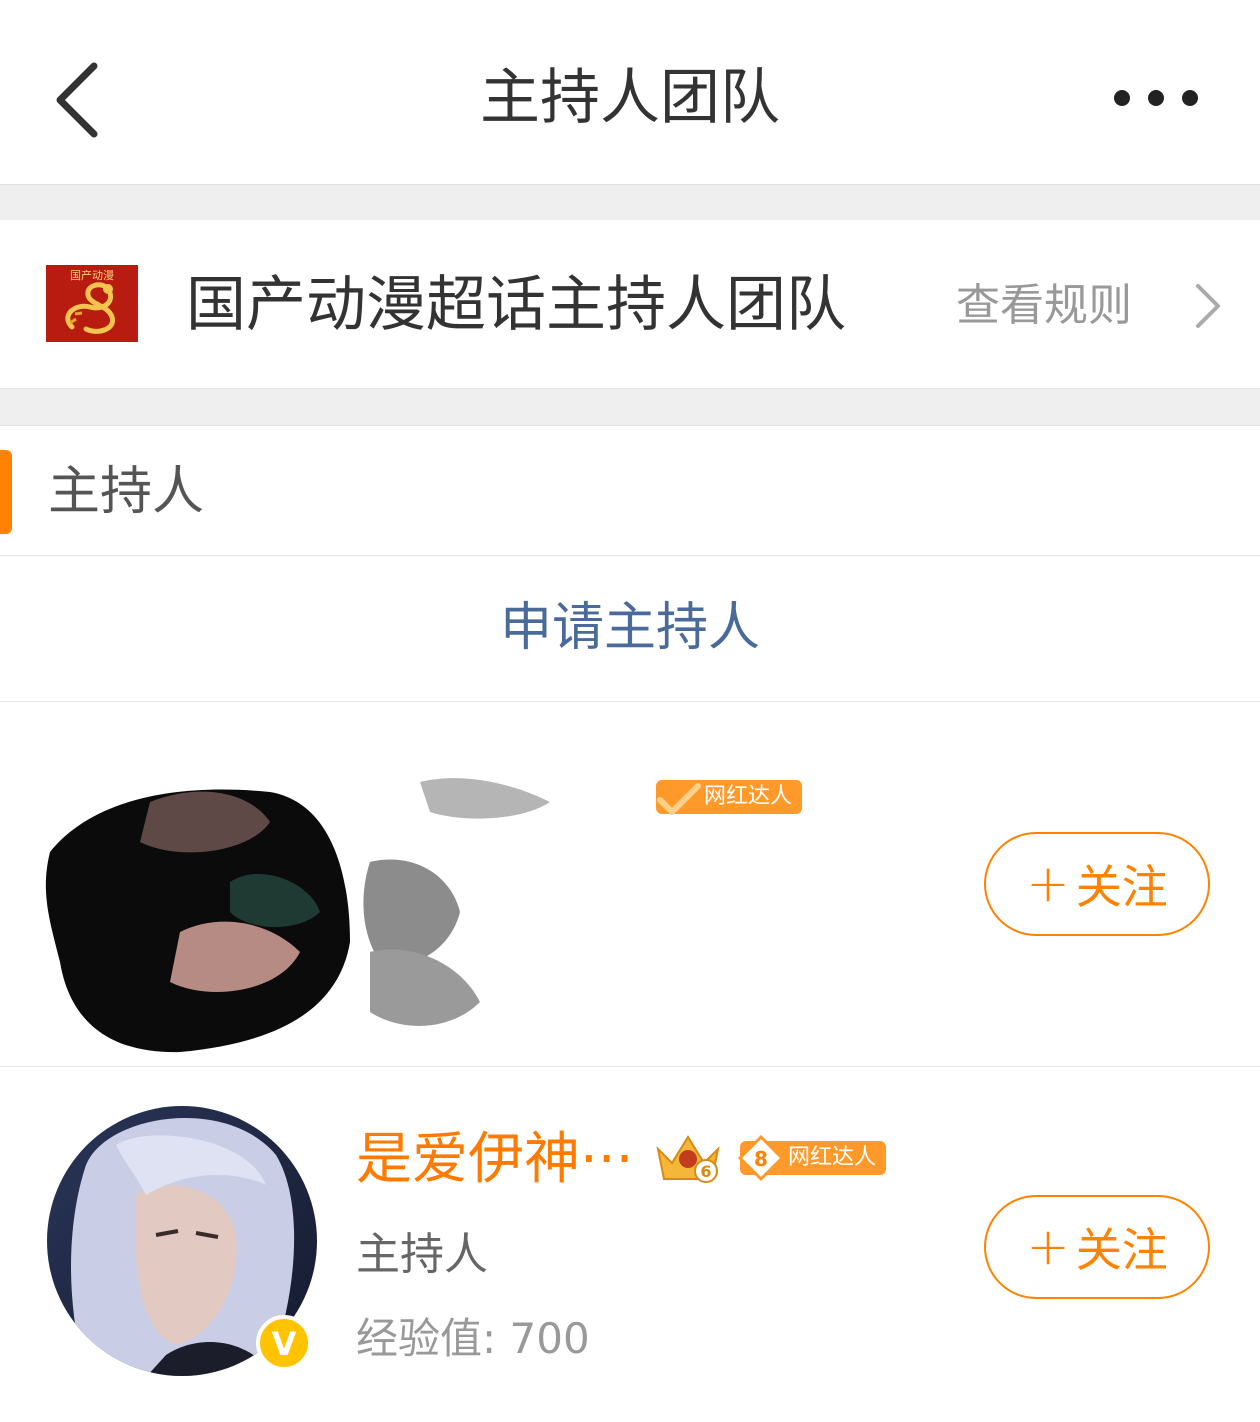  I want to click on apply-row: 申请主持人, so click(630, 629).